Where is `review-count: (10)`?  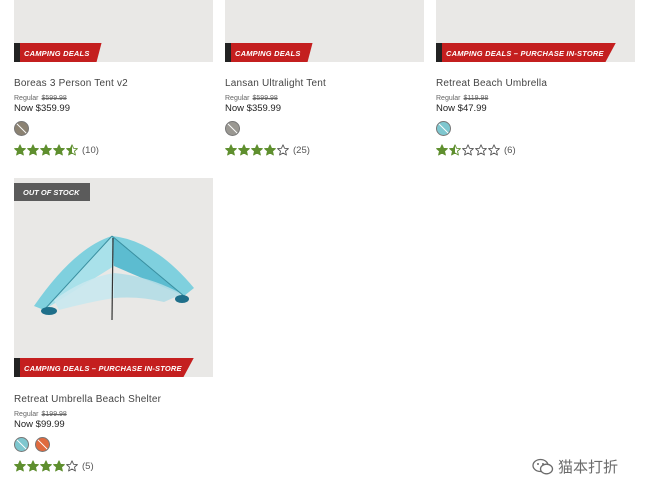
review-count: (10) is located at coordinates (90, 150).